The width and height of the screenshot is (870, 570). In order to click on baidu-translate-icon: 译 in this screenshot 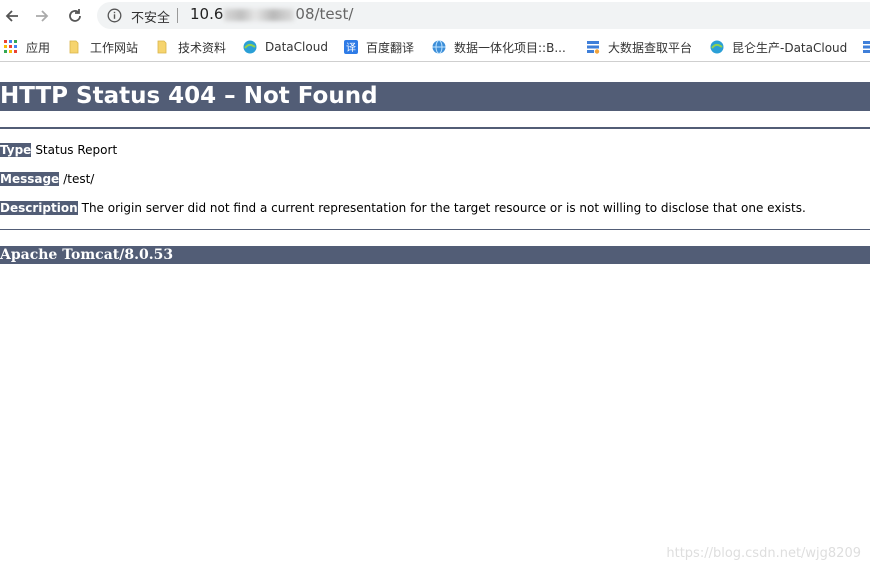, I will do `click(351, 47)`.